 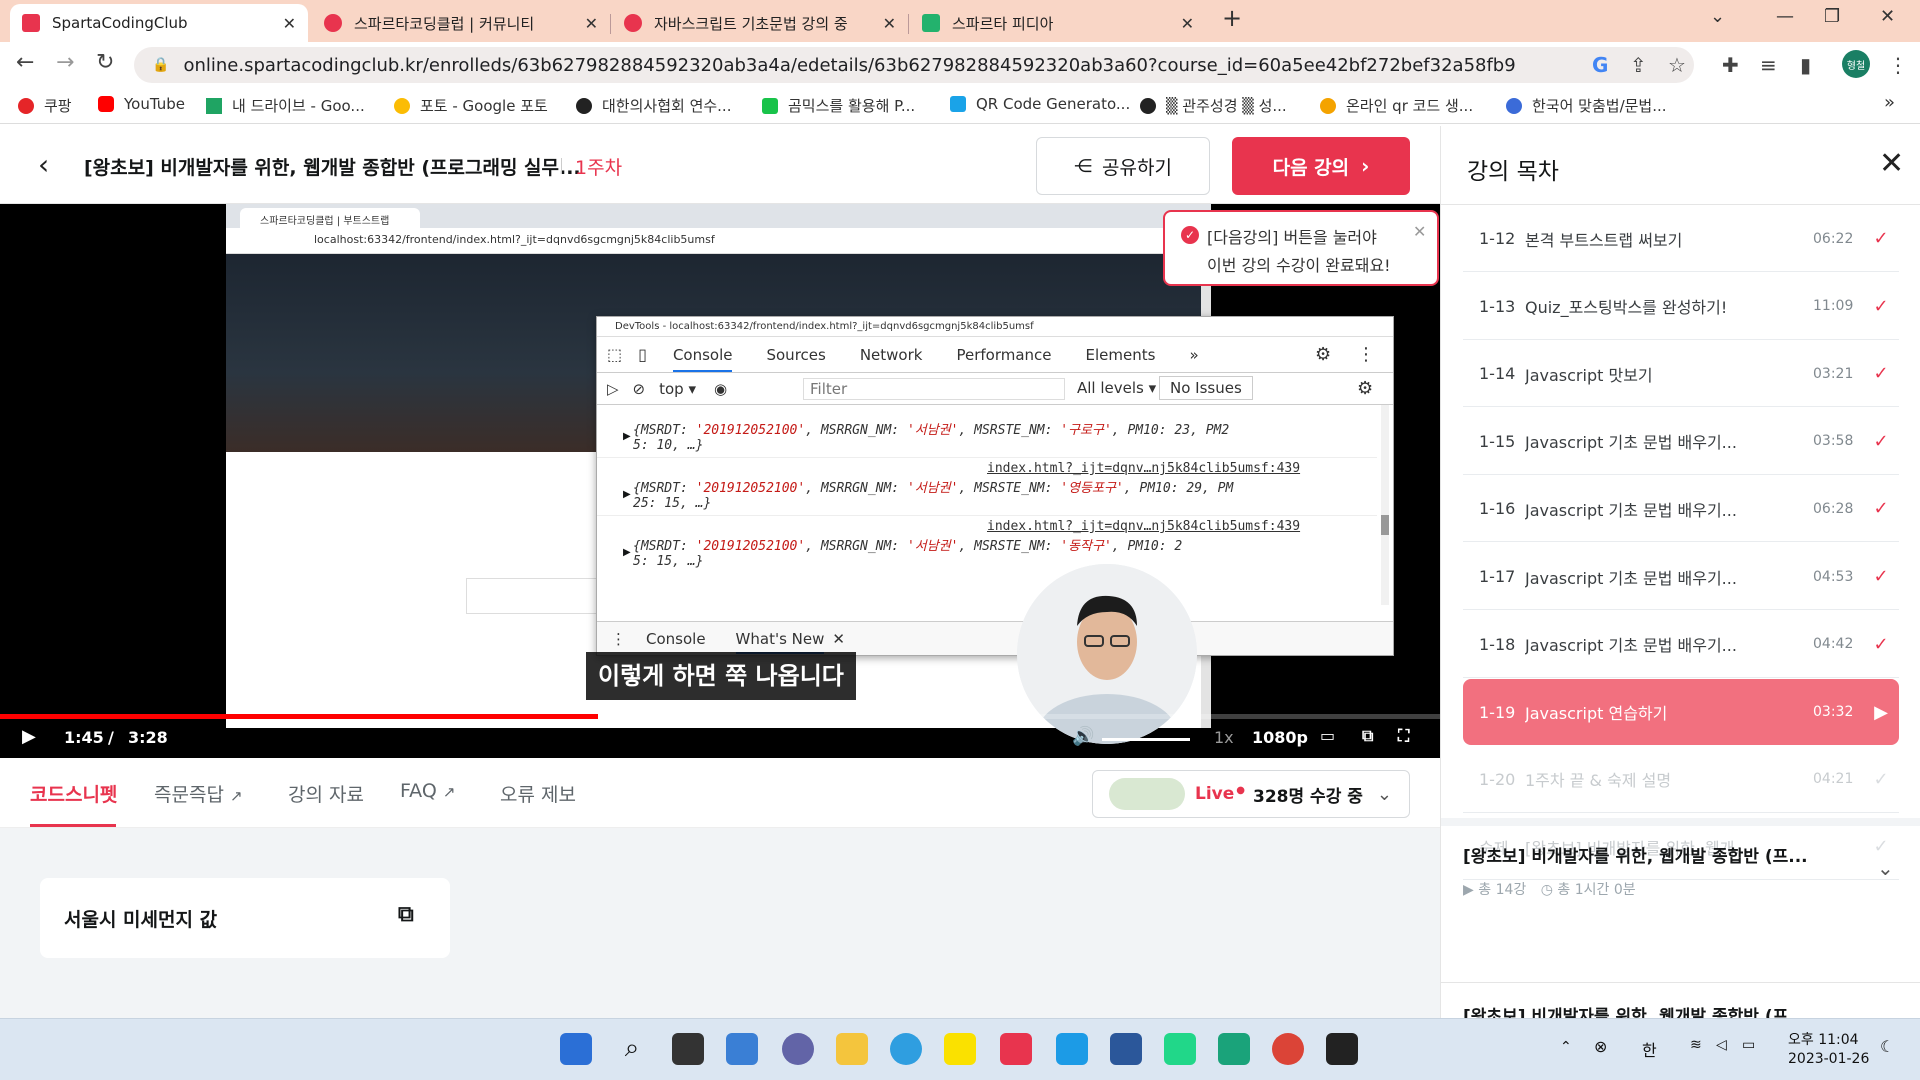 I want to click on word-icon, so click(x=1126, y=1049).